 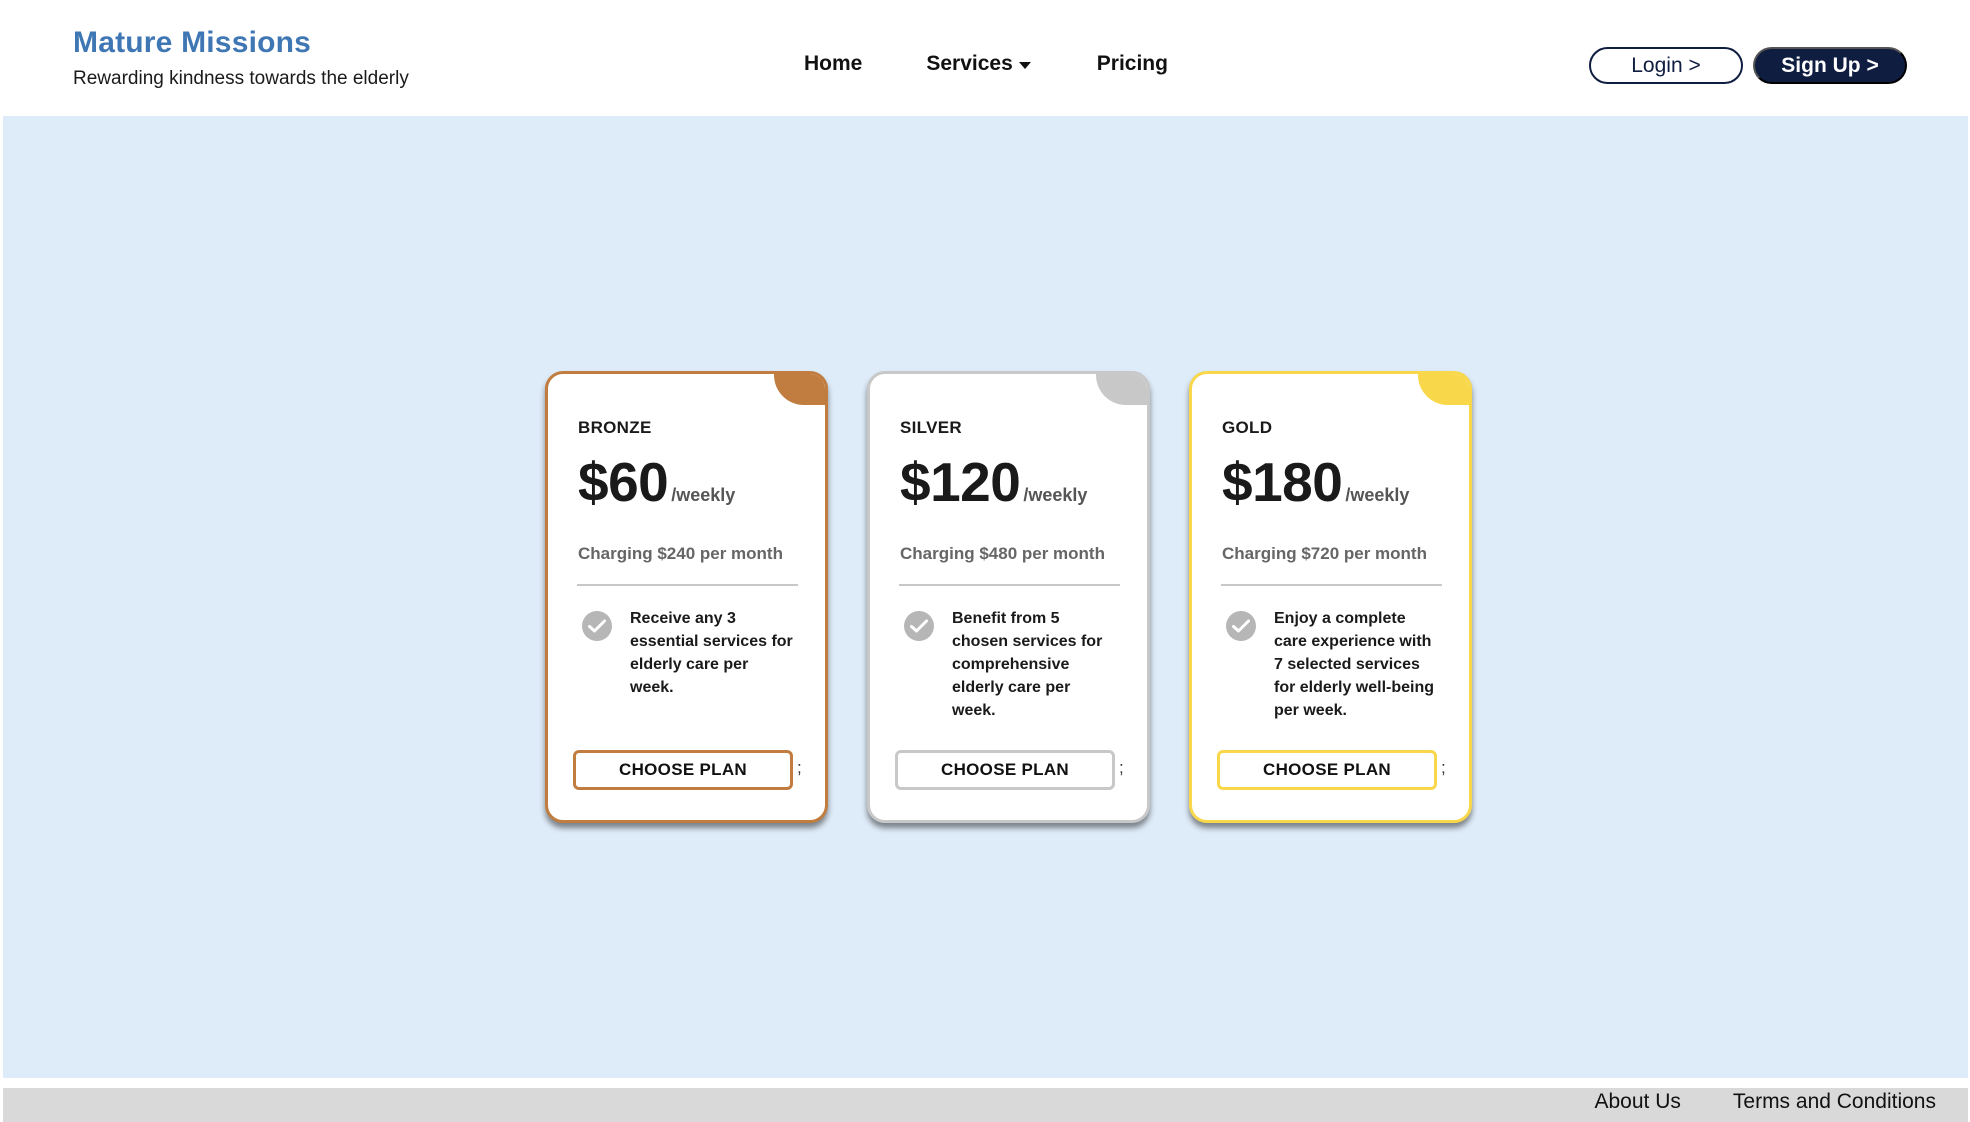 I want to click on plan-tier: SILVER, so click(x=931, y=427).